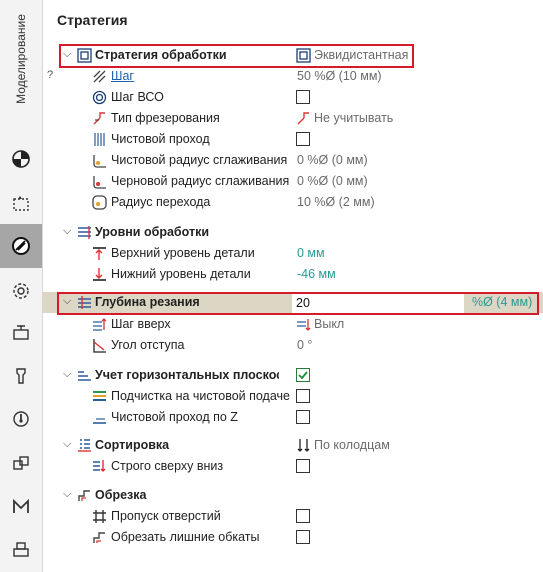 This screenshot has width=543, height=572. Describe the element at coordinates (99, 396) in the screenshot. I see `cleanup-icon` at that location.